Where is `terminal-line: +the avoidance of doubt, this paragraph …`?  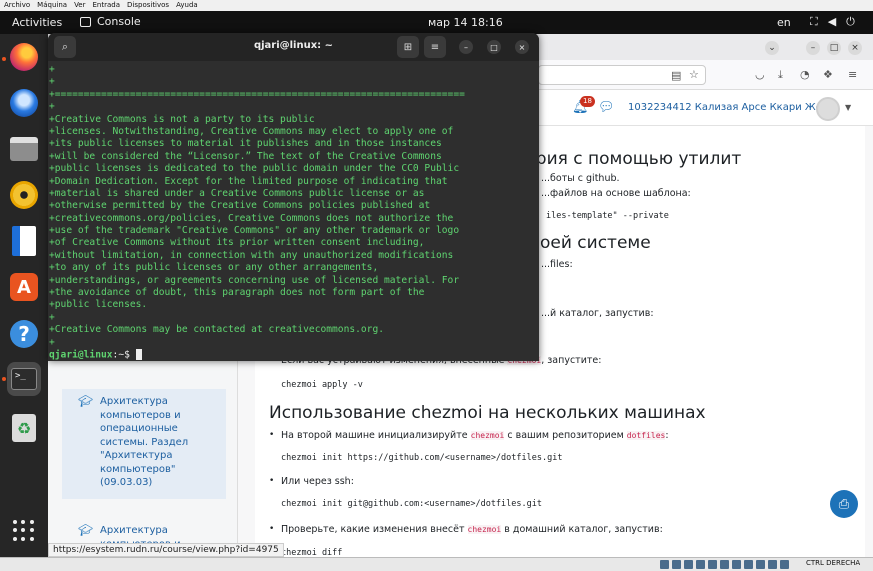 terminal-line: +the avoidance of doubt, this paragraph … is located at coordinates (237, 293).